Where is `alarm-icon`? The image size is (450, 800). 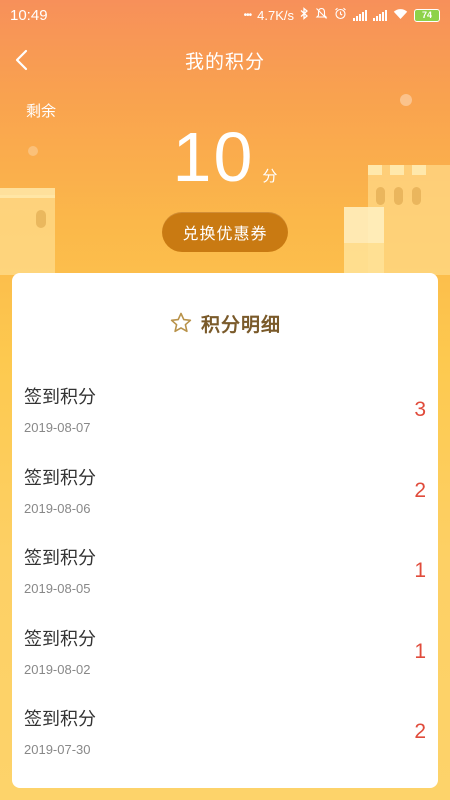
alarm-icon is located at coordinates (340, 15).